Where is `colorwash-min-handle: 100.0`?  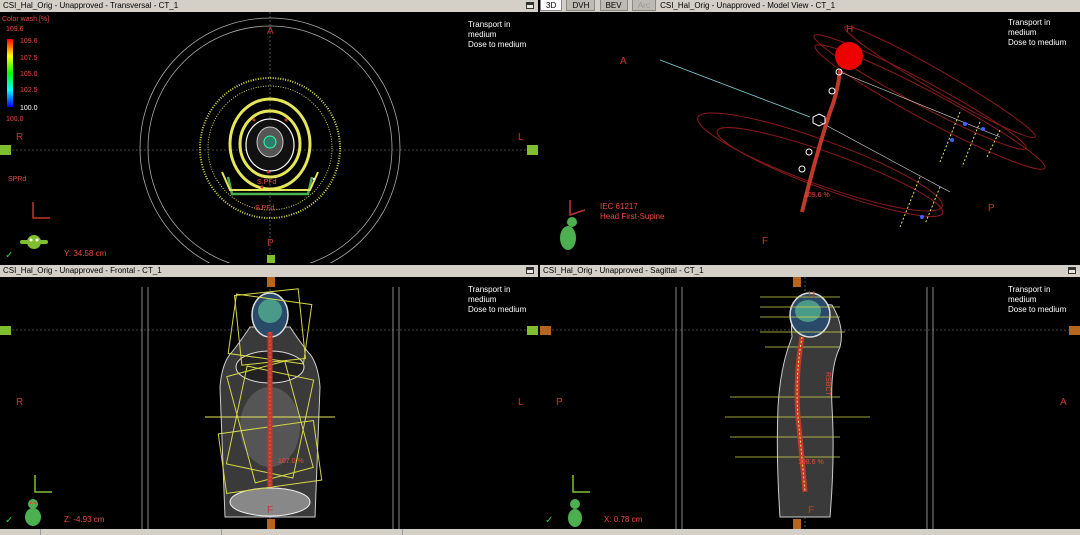 colorwash-min-handle: 100.0 is located at coordinates (29, 108).